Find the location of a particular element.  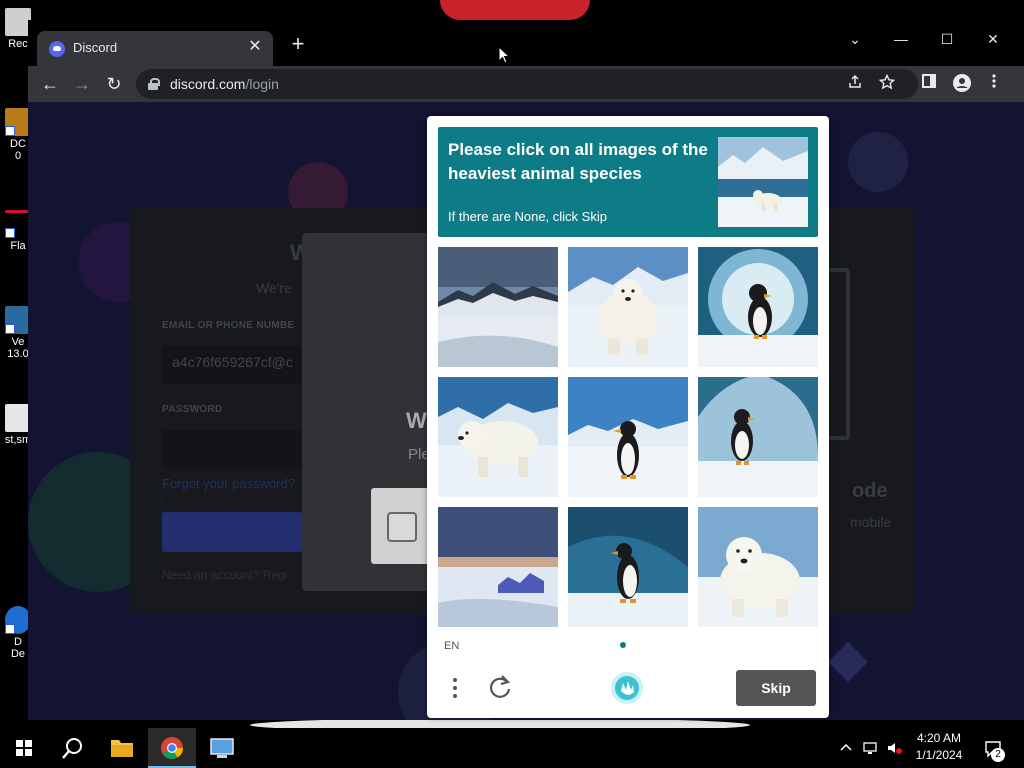

desktop-icon-label: D De is located at coordinates (18, 648).